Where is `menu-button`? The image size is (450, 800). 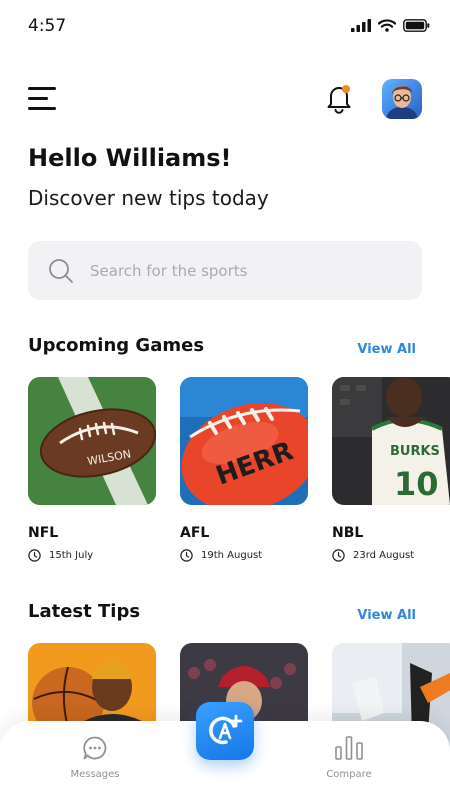
menu-button is located at coordinates (42, 99).